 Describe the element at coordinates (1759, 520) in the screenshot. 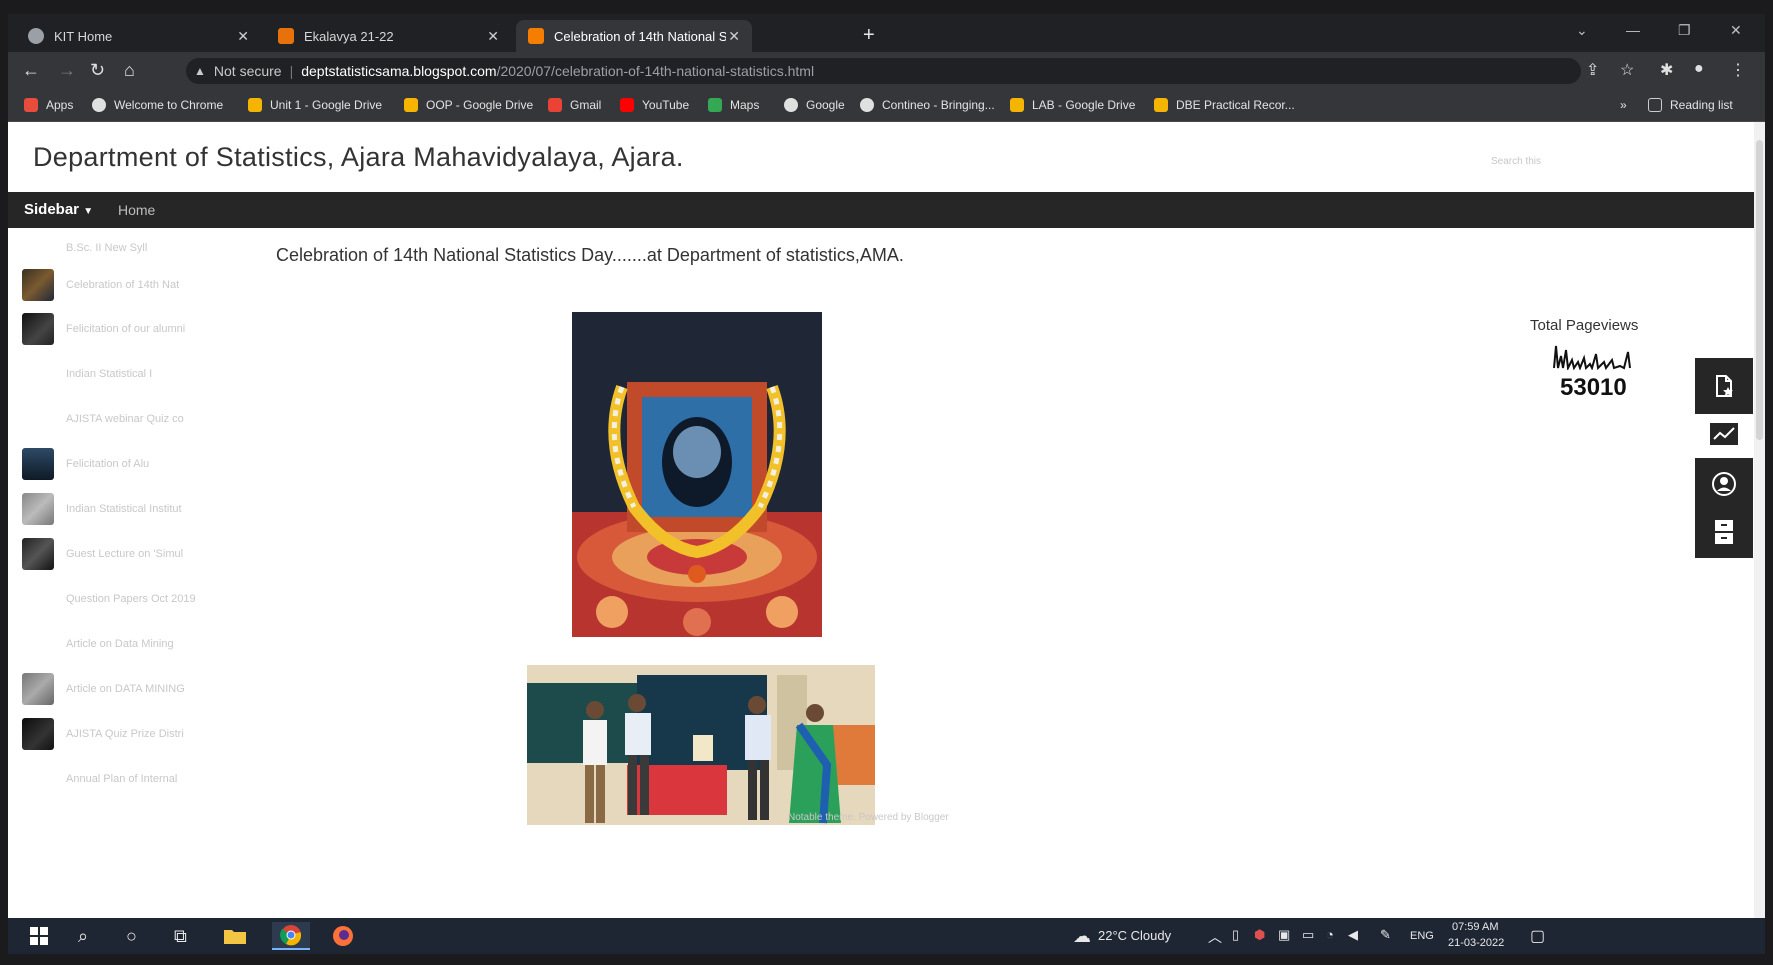

I see `page-scrollbar` at that location.